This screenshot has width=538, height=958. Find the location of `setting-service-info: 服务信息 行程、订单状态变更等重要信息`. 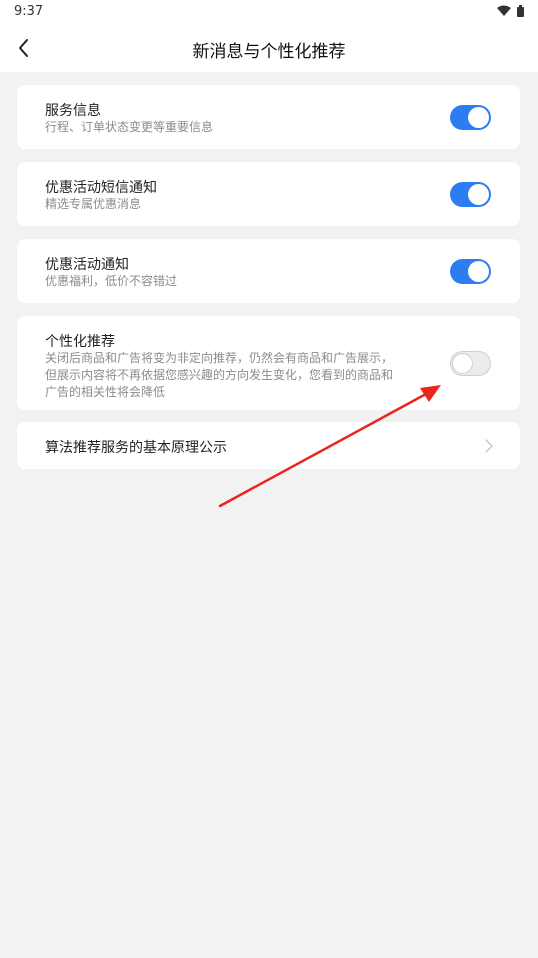

setting-service-info: 服务信息 行程、订单状态变更等重要信息 is located at coordinates (268, 117).